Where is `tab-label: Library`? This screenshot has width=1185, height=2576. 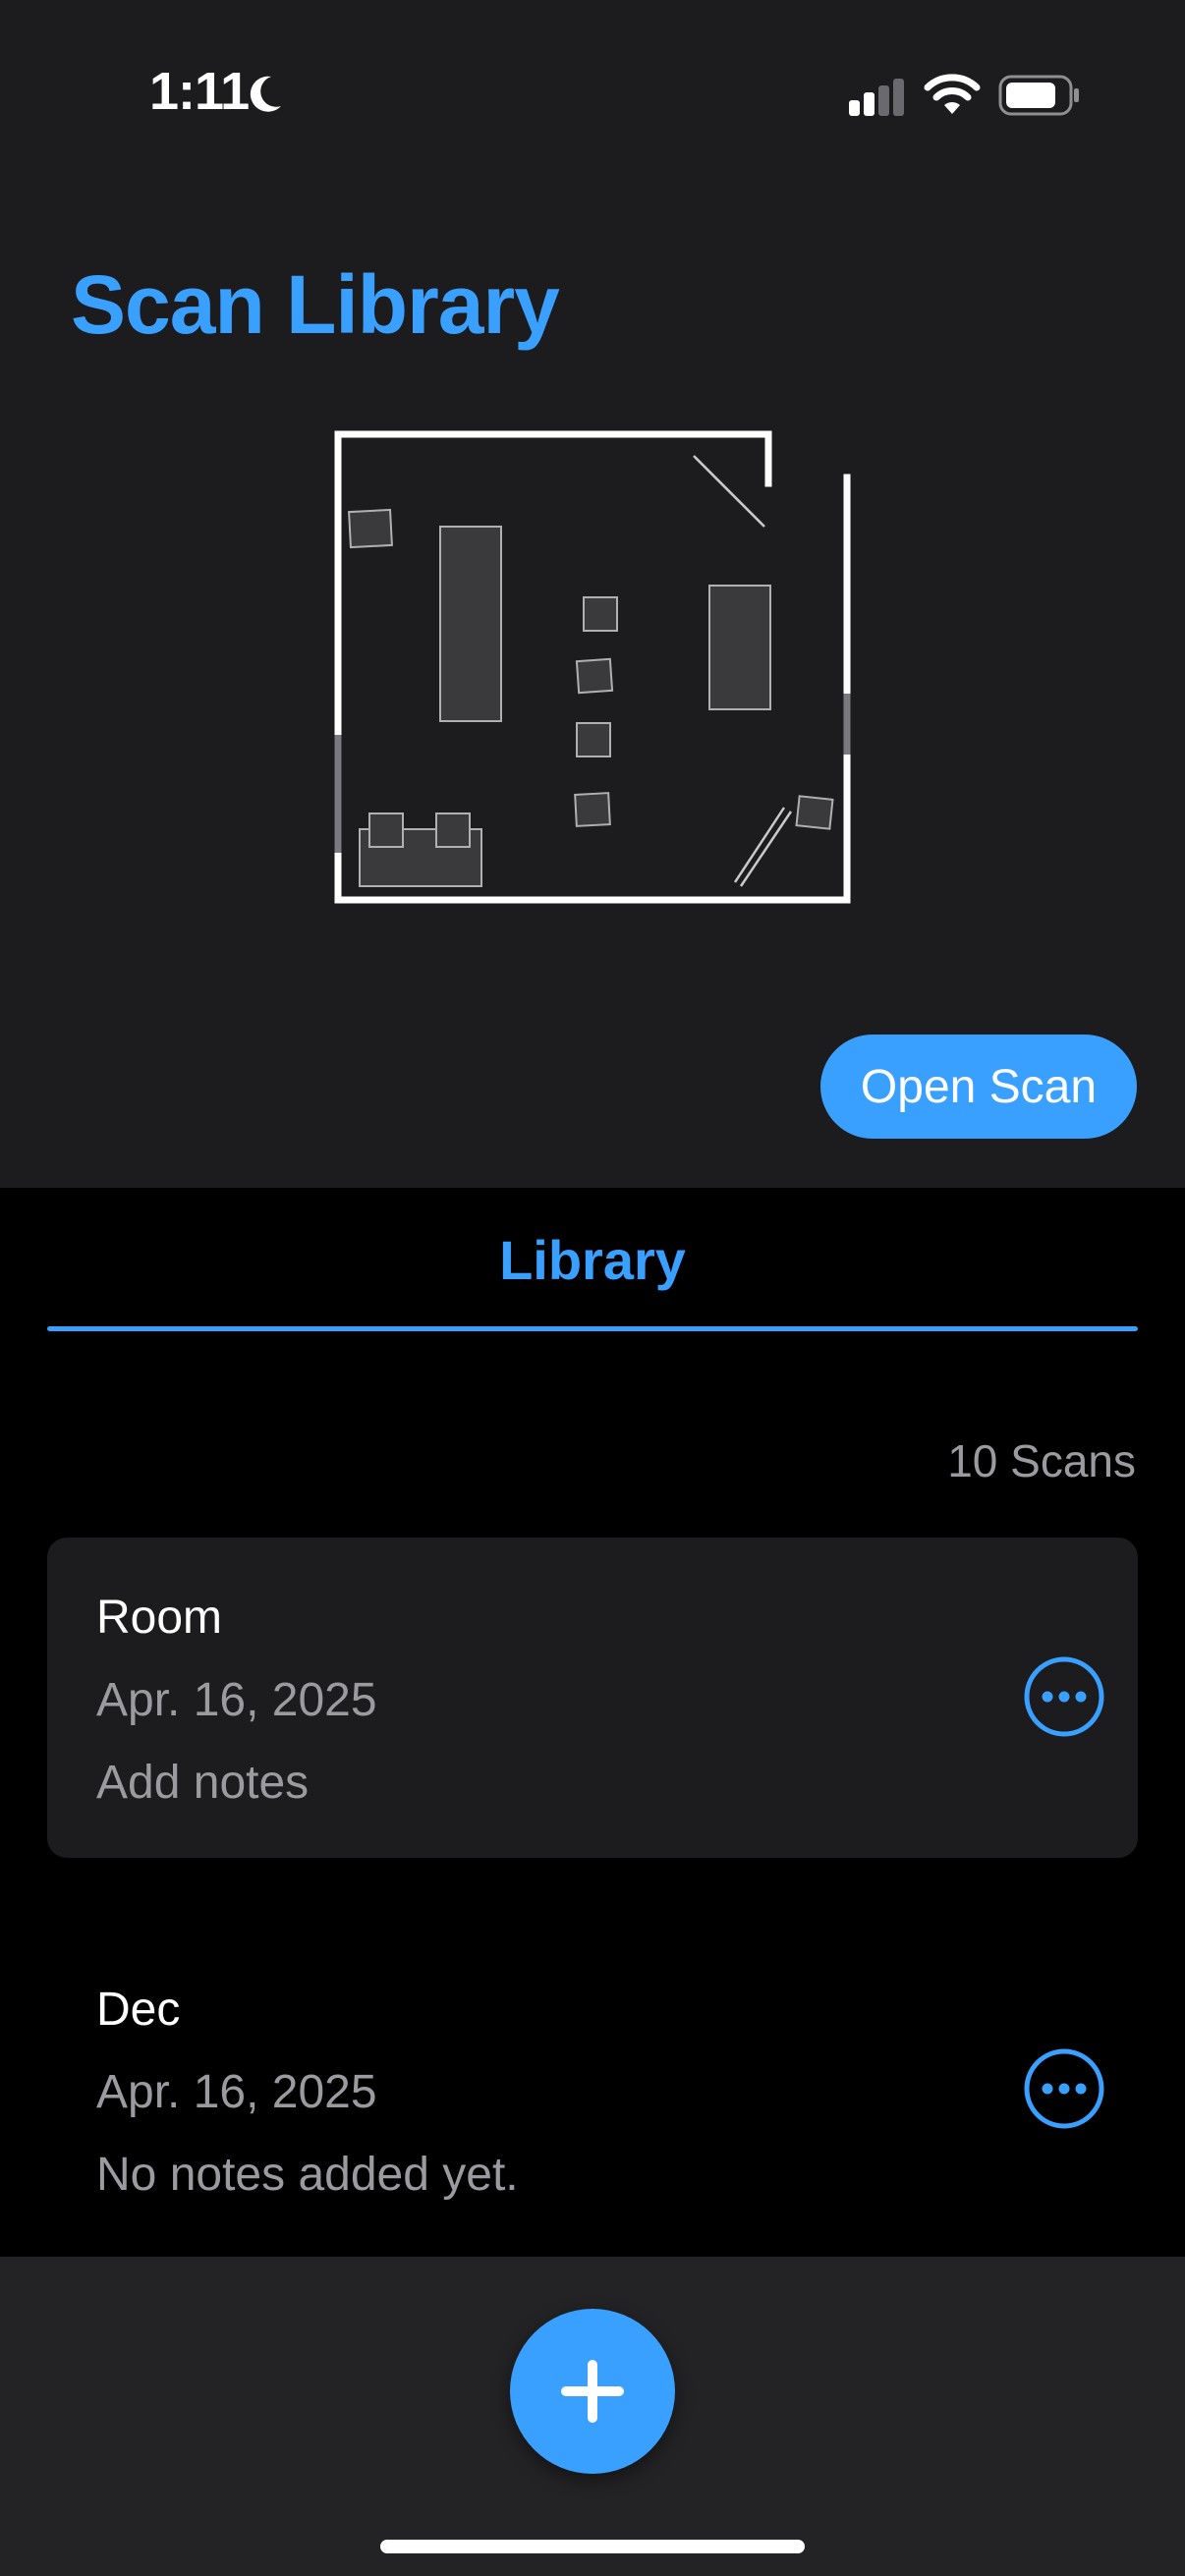
tab-label: Library is located at coordinates (592, 1260).